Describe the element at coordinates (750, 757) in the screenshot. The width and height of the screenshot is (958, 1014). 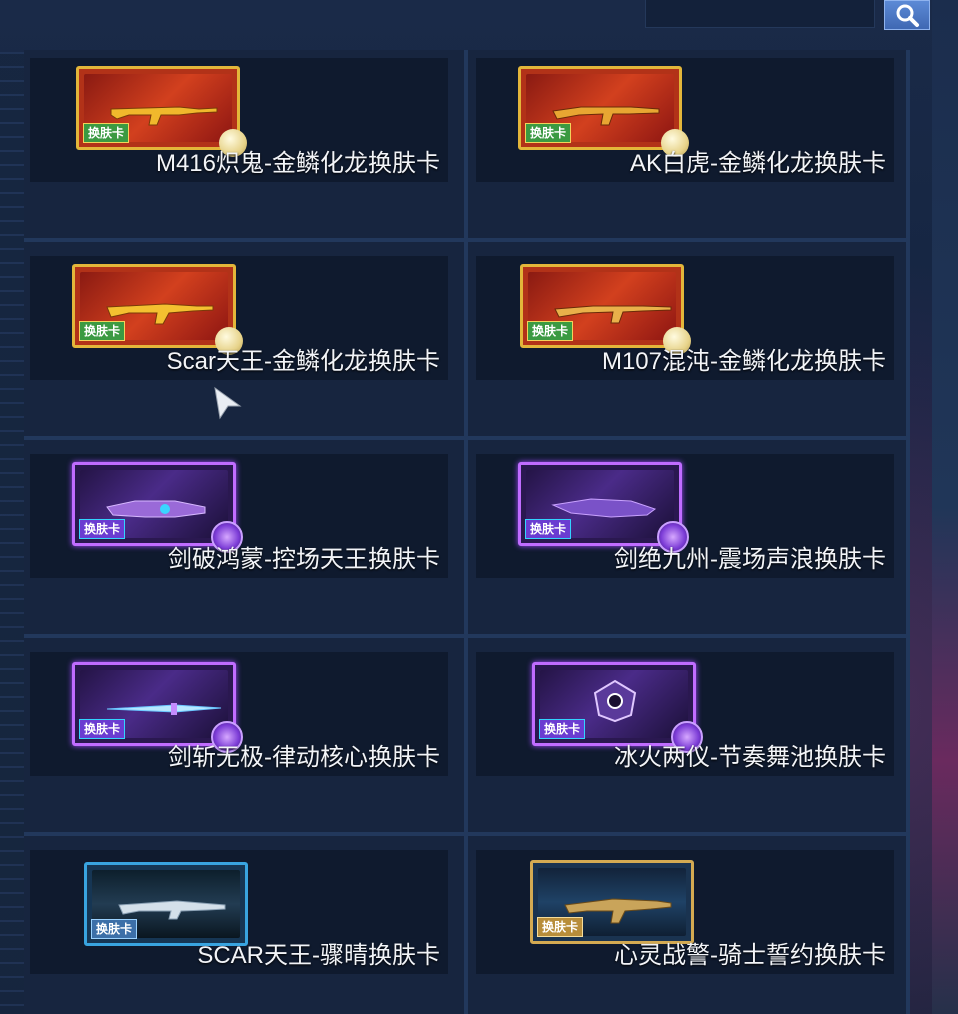
I see `skin-card-label: 冰火两仪-节奏舞池换肤卡` at that location.